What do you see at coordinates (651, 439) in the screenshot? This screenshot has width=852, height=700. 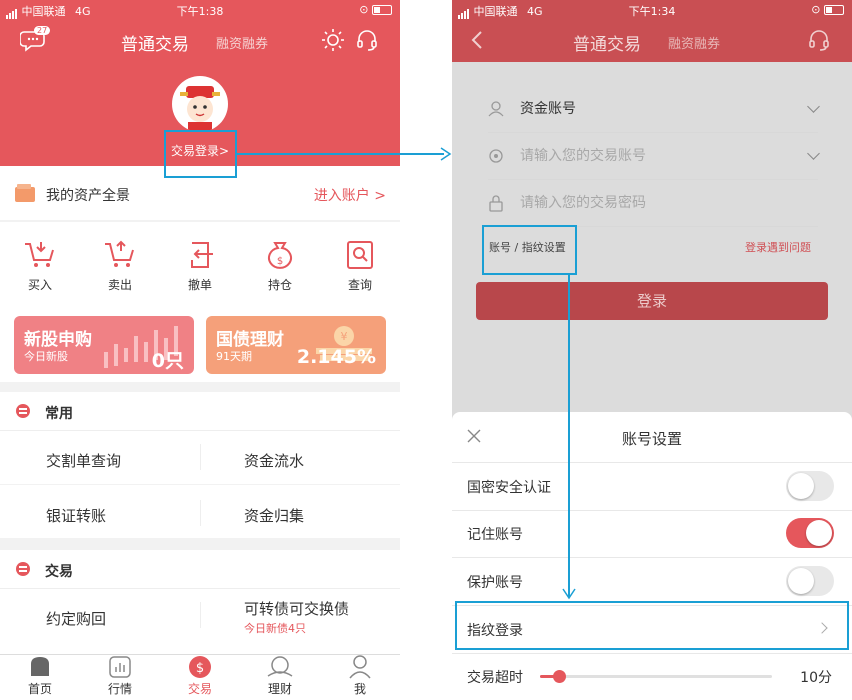 I see `sheet-title: 账号设置` at bounding box center [651, 439].